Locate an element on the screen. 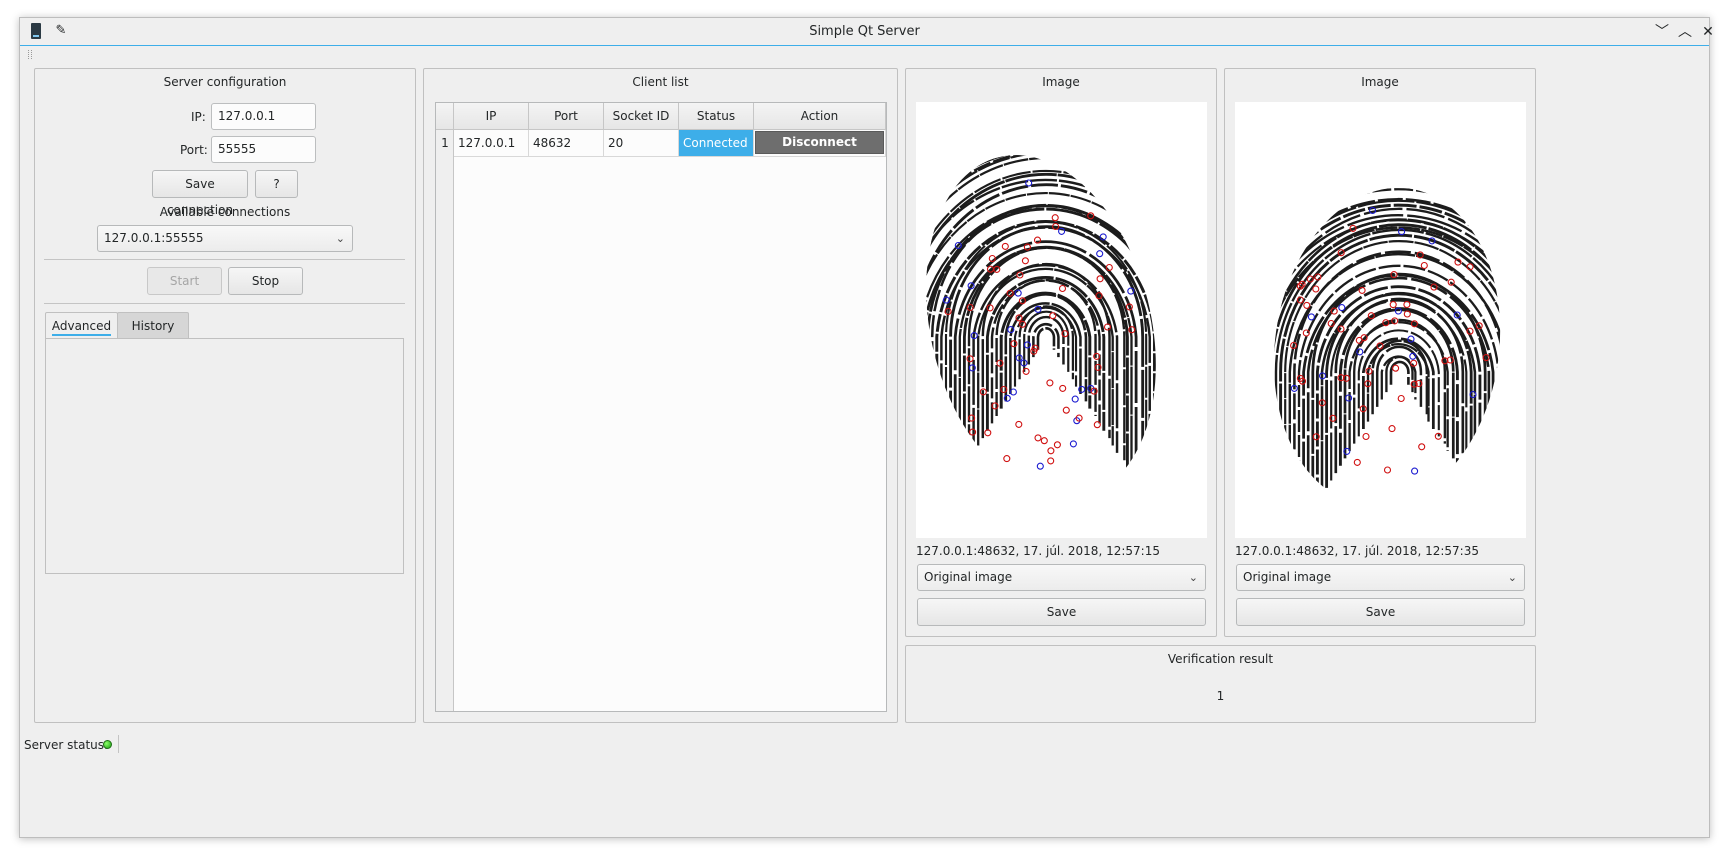 The image size is (1730, 856). row-number: 1 is located at coordinates (445, 143).